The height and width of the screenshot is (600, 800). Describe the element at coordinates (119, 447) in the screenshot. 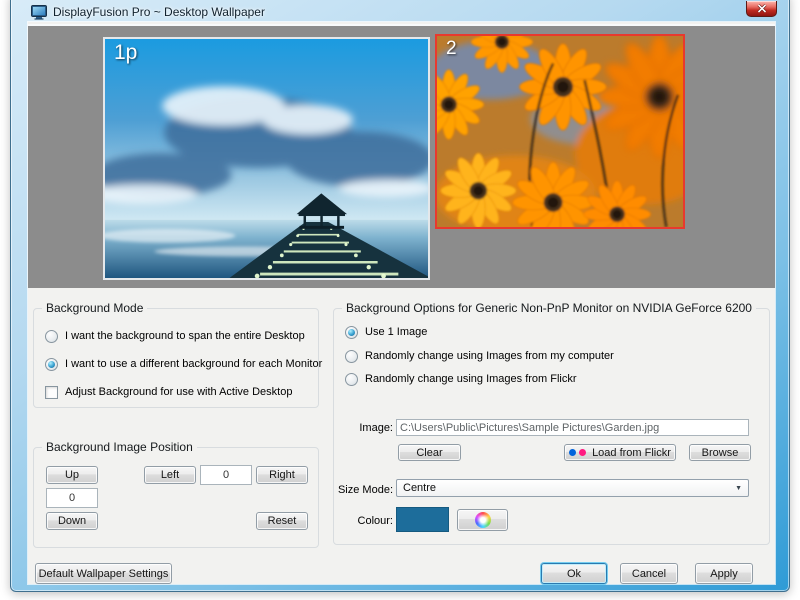

I see `group-image-position-title: Background Image Position` at that location.